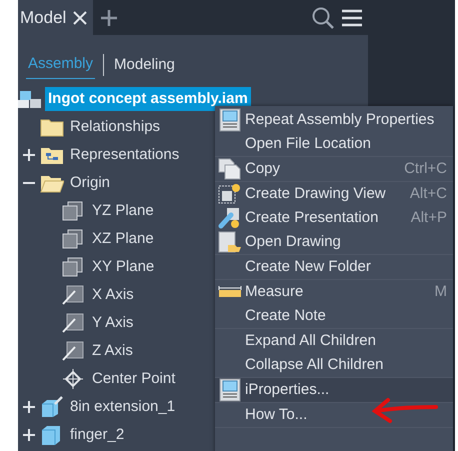 The image size is (458, 451). What do you see at coordinates (124, 155) in the screenshot?
I see `tree-item-label: Representations` at bounding box center [124, 155].